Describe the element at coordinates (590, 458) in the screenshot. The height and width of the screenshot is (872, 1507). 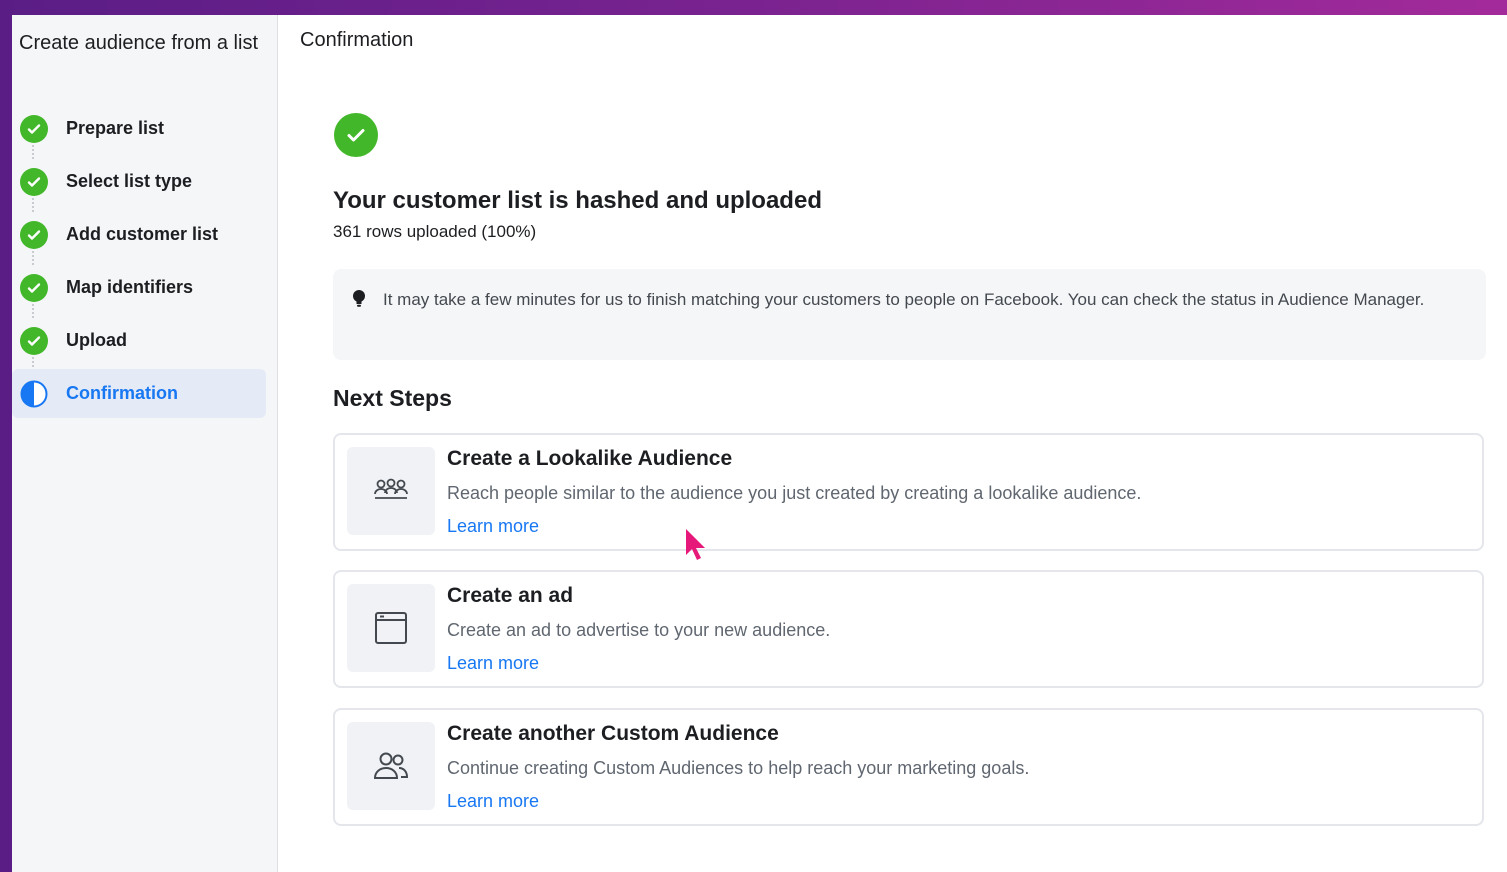
I see `card-title: Create a Lookalike Audience` at that location.